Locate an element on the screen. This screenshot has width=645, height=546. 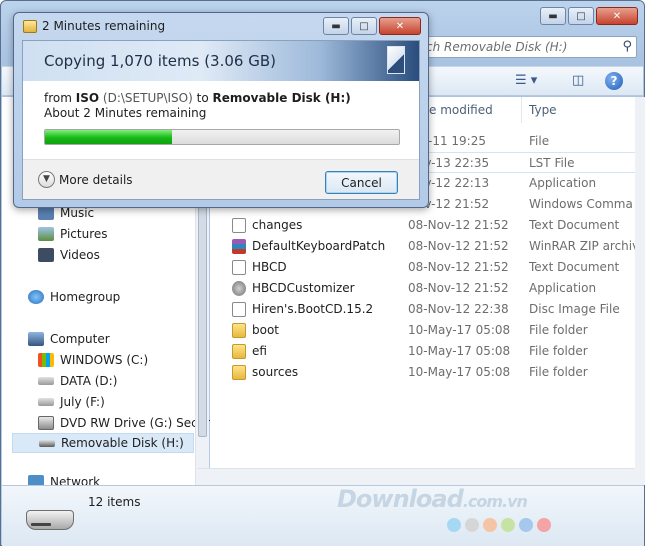
document-icon is located at coordinates (396, 60).